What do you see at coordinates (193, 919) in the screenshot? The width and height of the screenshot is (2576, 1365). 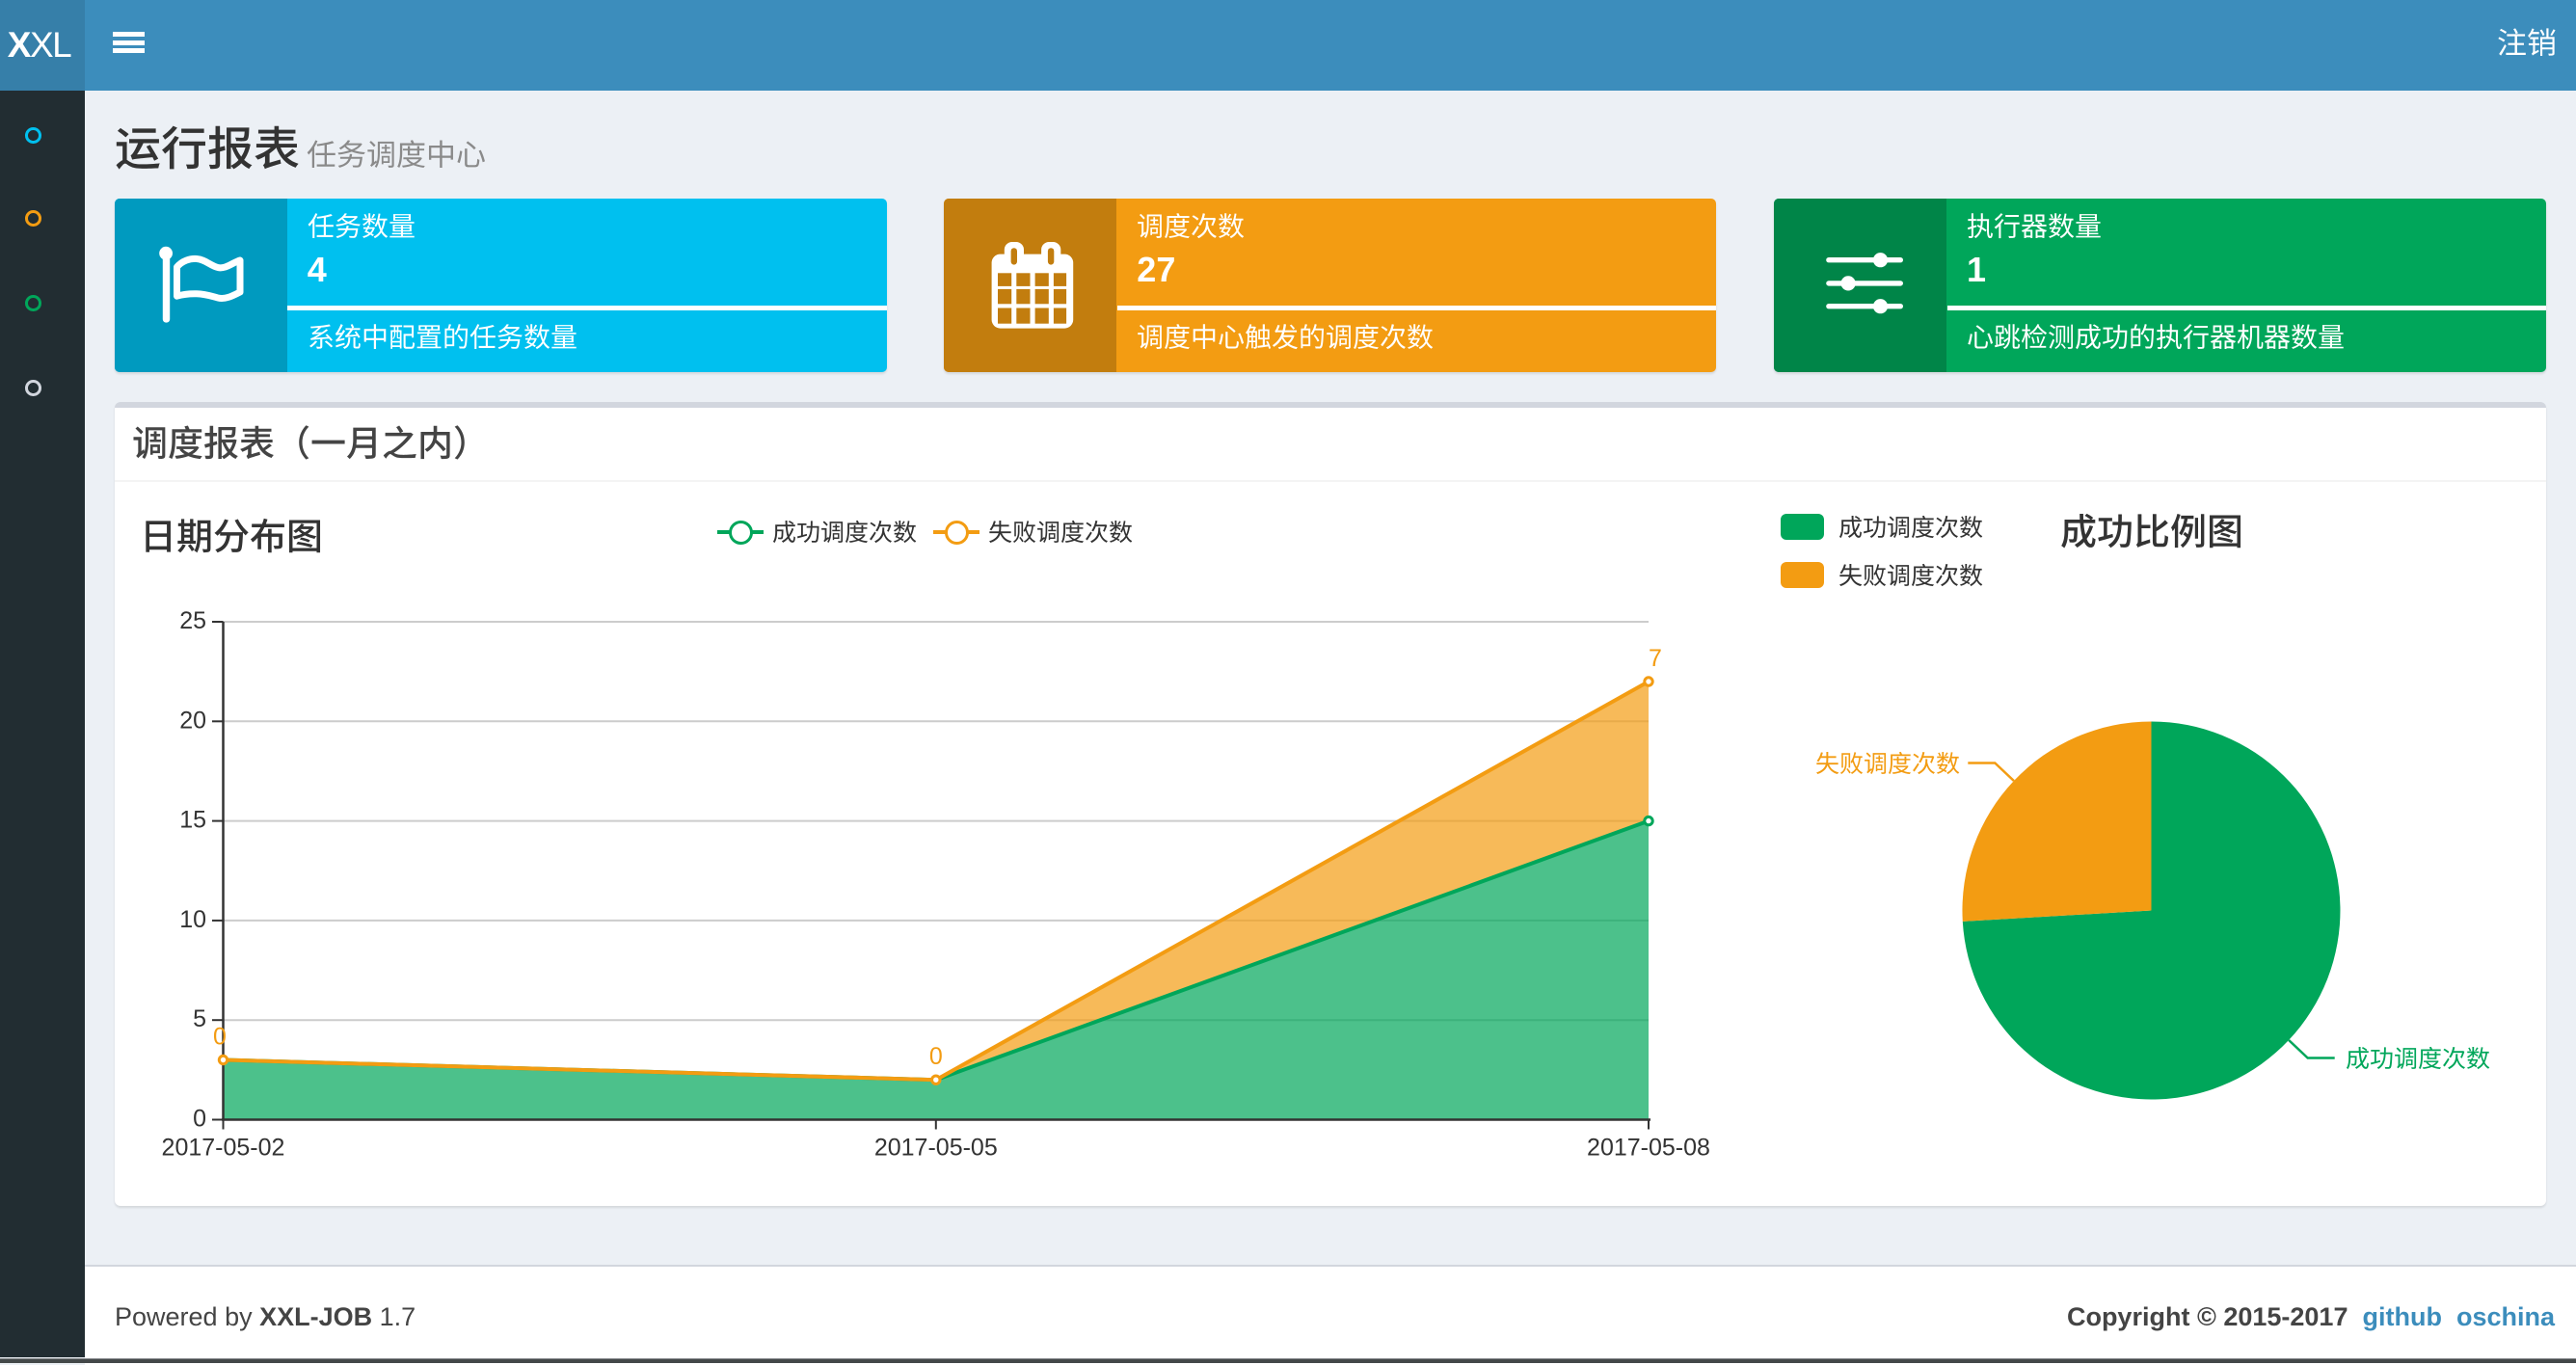 I see `svg-text: 10` at bounding box center [193, 919].